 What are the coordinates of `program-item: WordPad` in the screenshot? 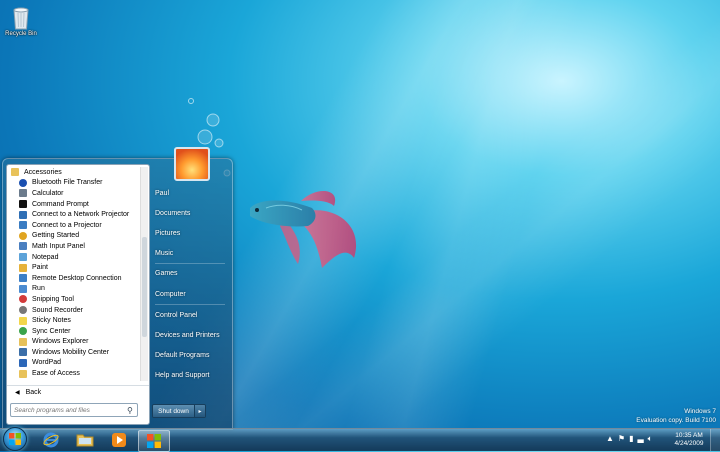 It's located at (74, 363).